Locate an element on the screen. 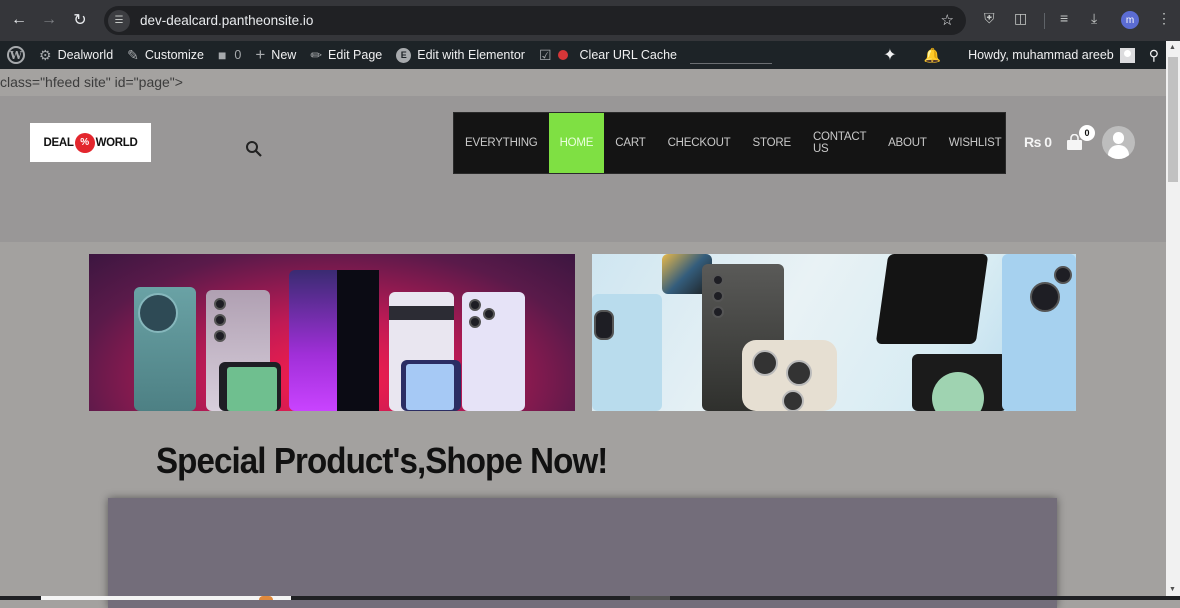 The image size is (1180, 608). customize-label: Customize is located at coordinates (174, 55).